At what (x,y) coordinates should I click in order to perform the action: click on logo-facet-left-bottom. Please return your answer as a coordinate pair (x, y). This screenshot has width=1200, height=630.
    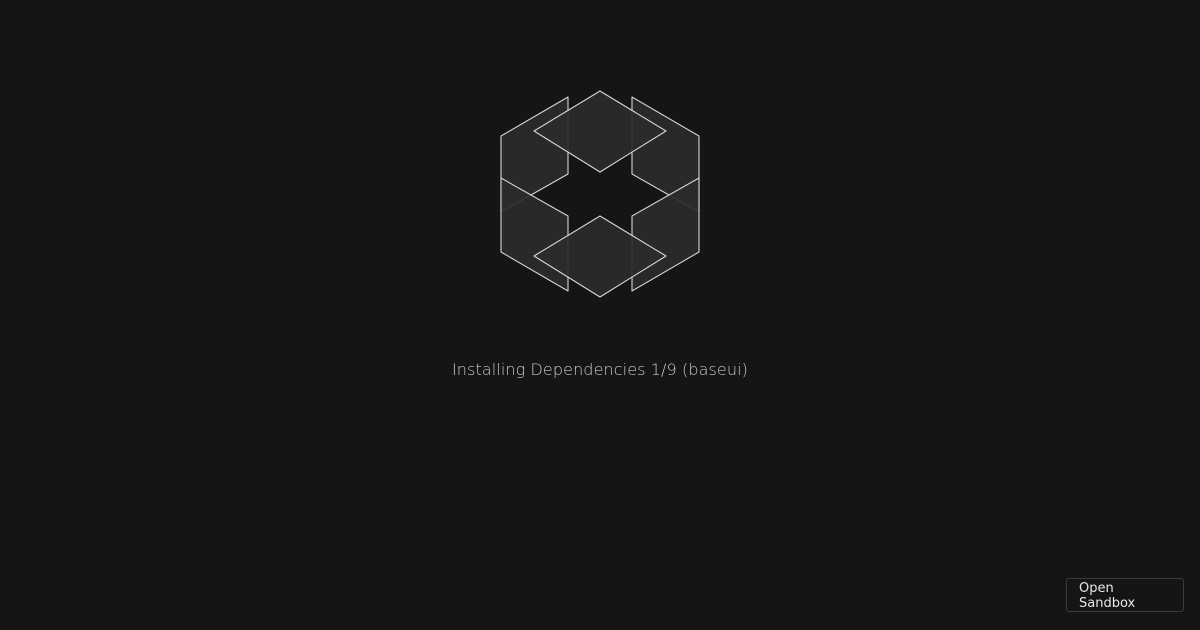
    Looking at the image, I should click on (534, 234).